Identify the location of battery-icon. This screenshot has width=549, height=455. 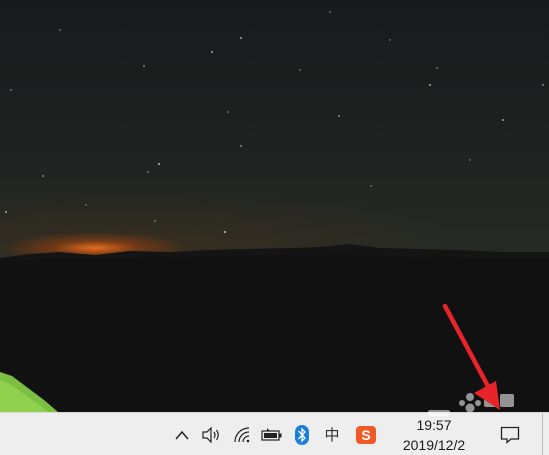
(272, 434).